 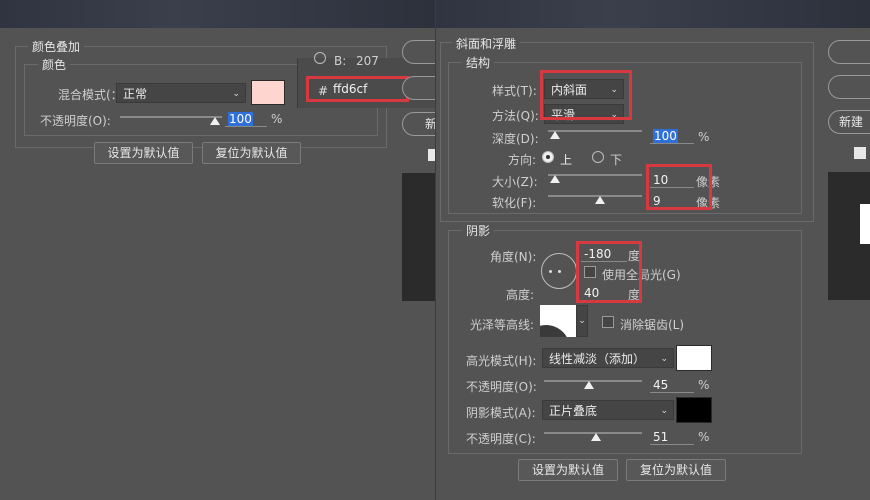 I want to click on shadow-opacity-input: 51, so click(x=672, y=437).